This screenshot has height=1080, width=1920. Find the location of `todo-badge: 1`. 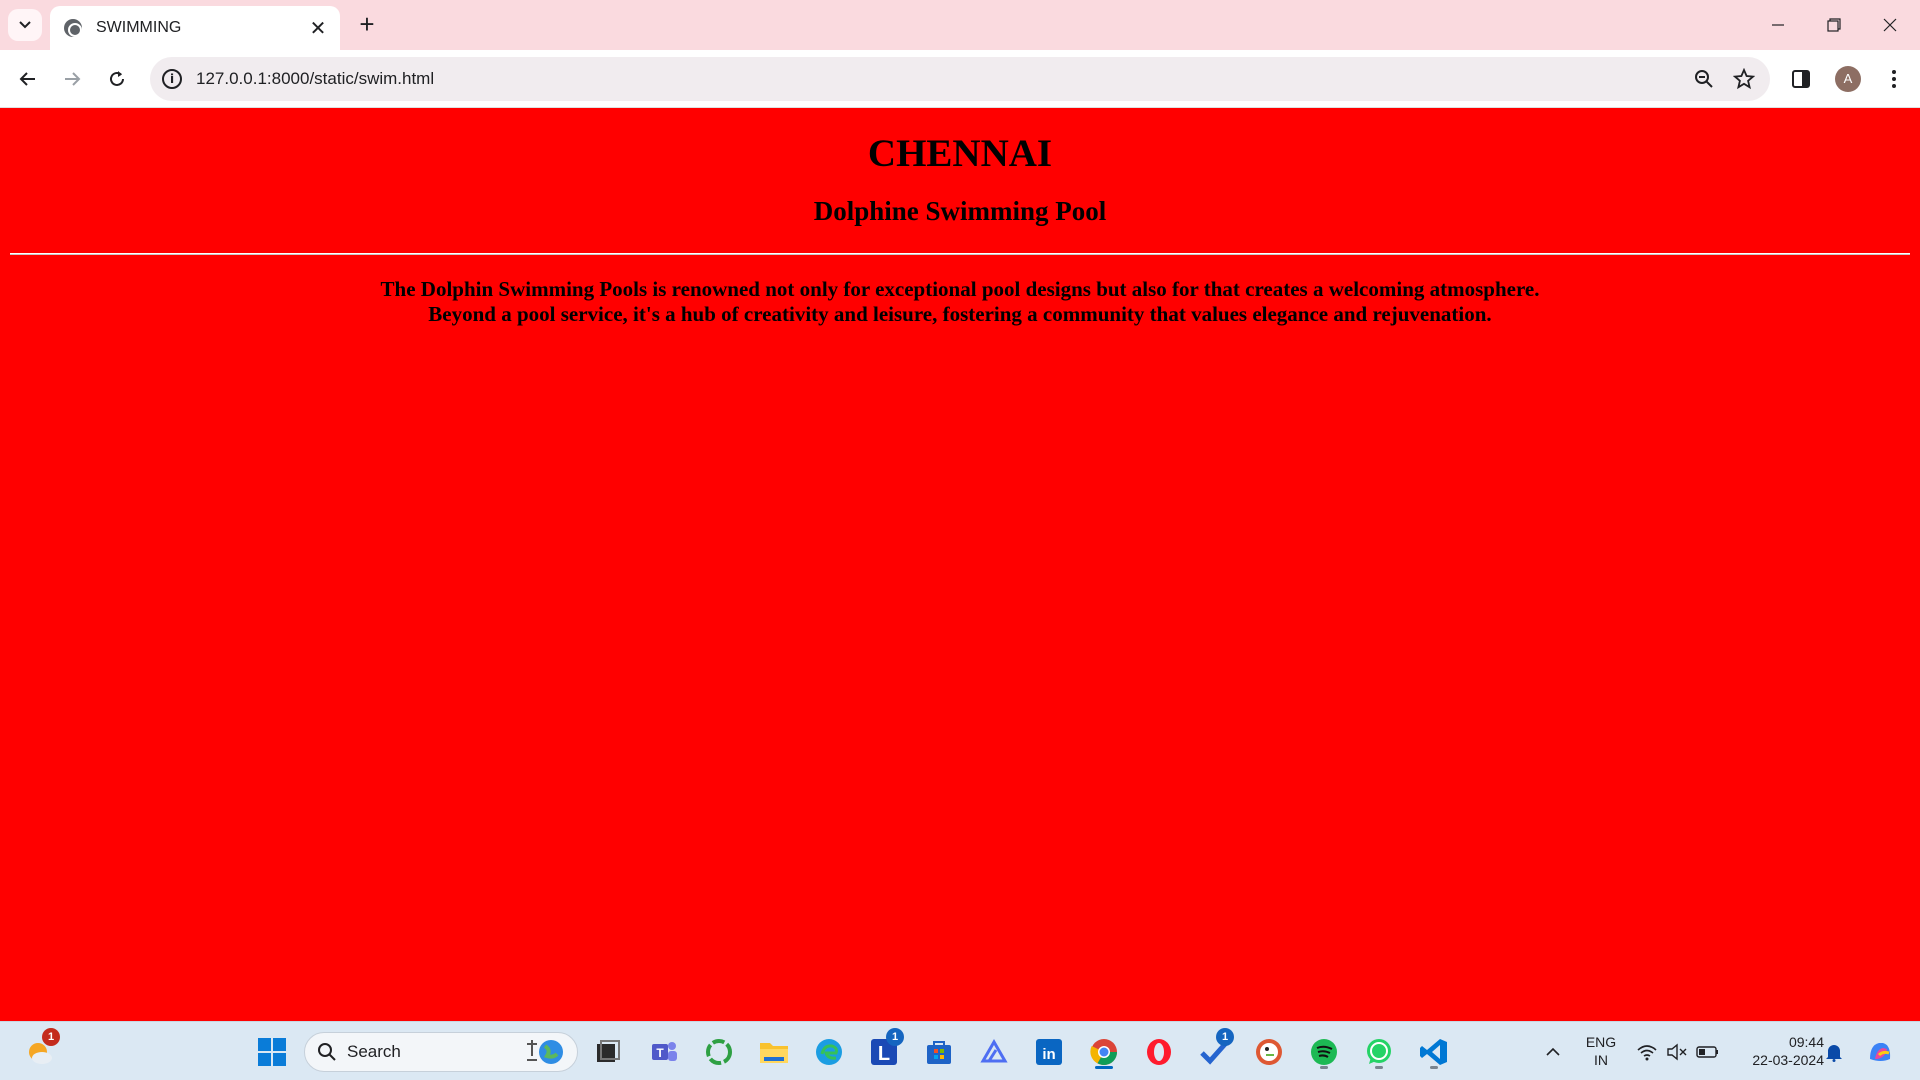

todo-badge: 1 is located at coordinates (1225, 1037).